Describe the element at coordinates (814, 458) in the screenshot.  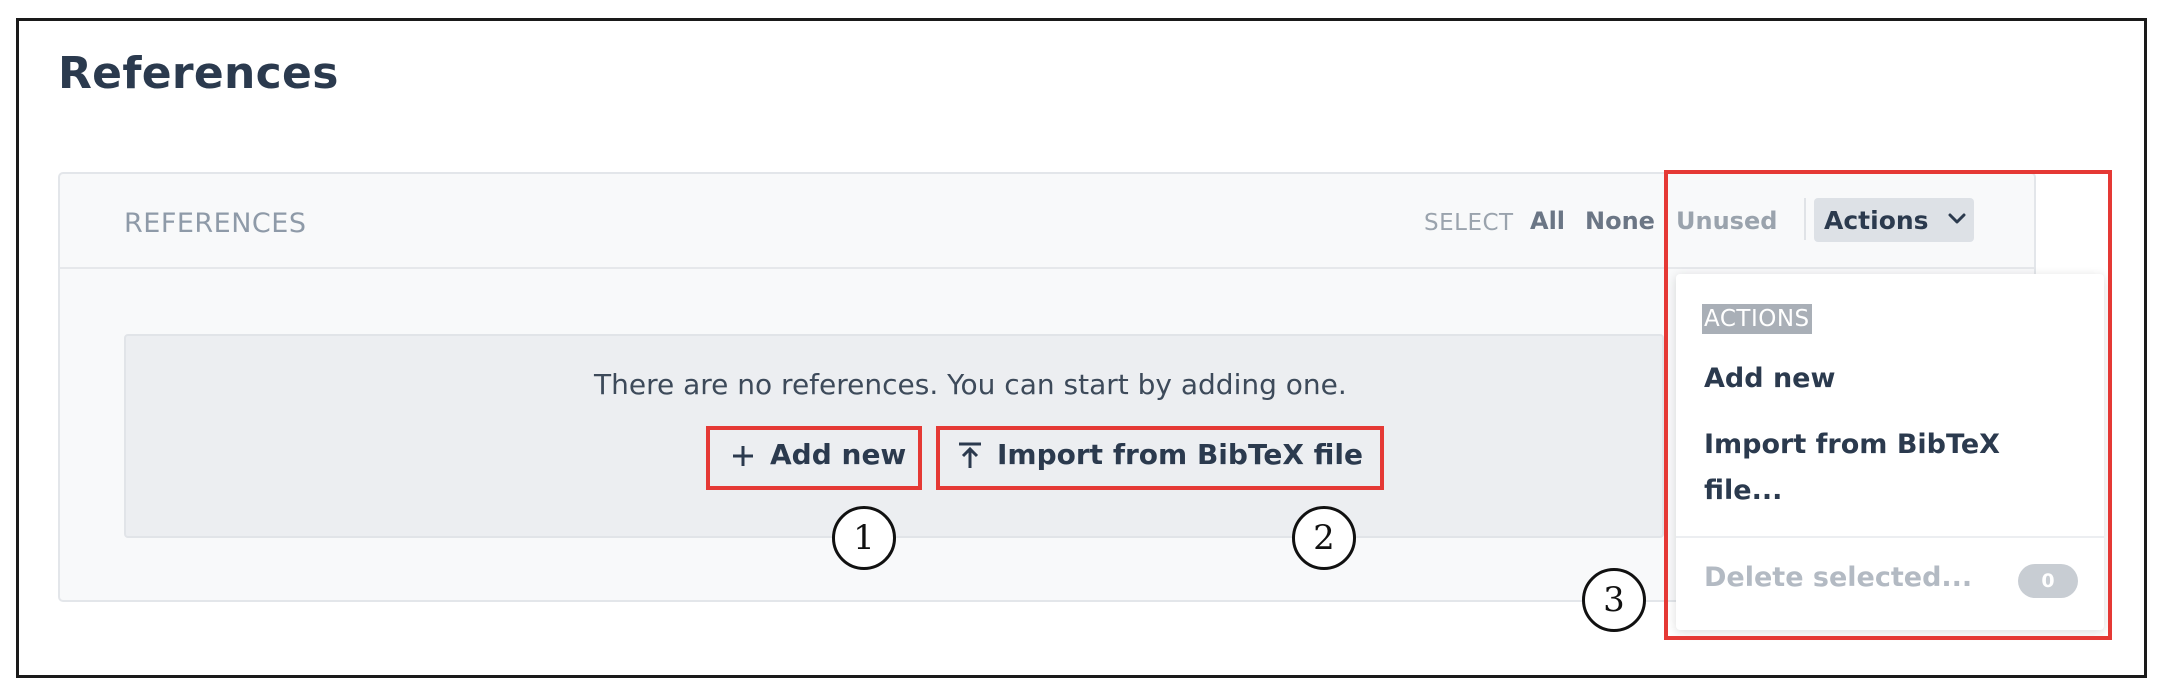
I see `callout-box-add-new` at that location.